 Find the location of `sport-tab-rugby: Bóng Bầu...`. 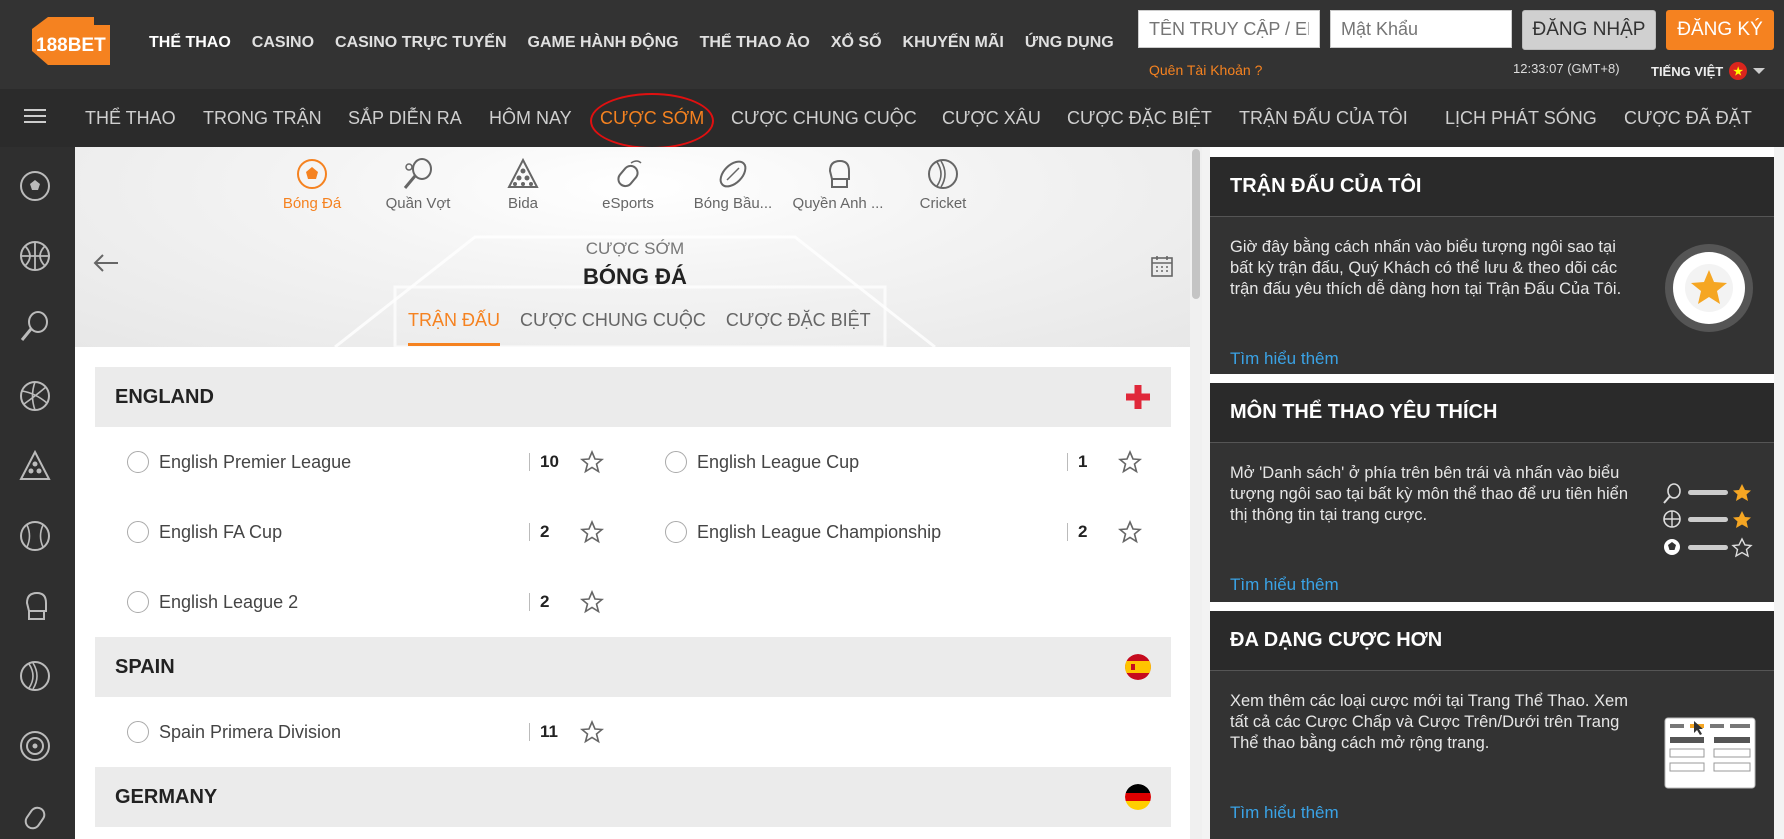

sport-tab-rugby: Bóng Bầu... is located at coordinates (733, 184).